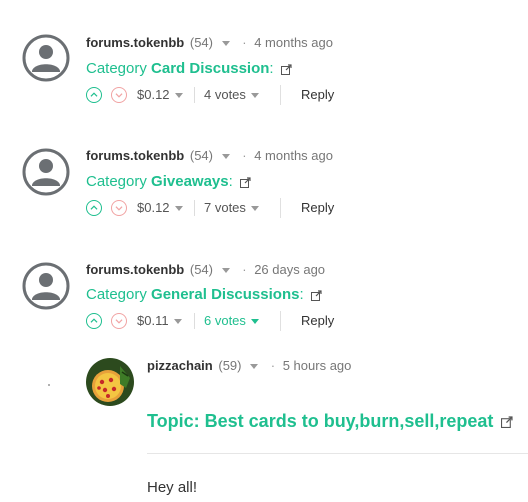 The width and height of the screenshot is (528, 502). I want to click on category-line: Category General Discussions:, so click(204, 294).